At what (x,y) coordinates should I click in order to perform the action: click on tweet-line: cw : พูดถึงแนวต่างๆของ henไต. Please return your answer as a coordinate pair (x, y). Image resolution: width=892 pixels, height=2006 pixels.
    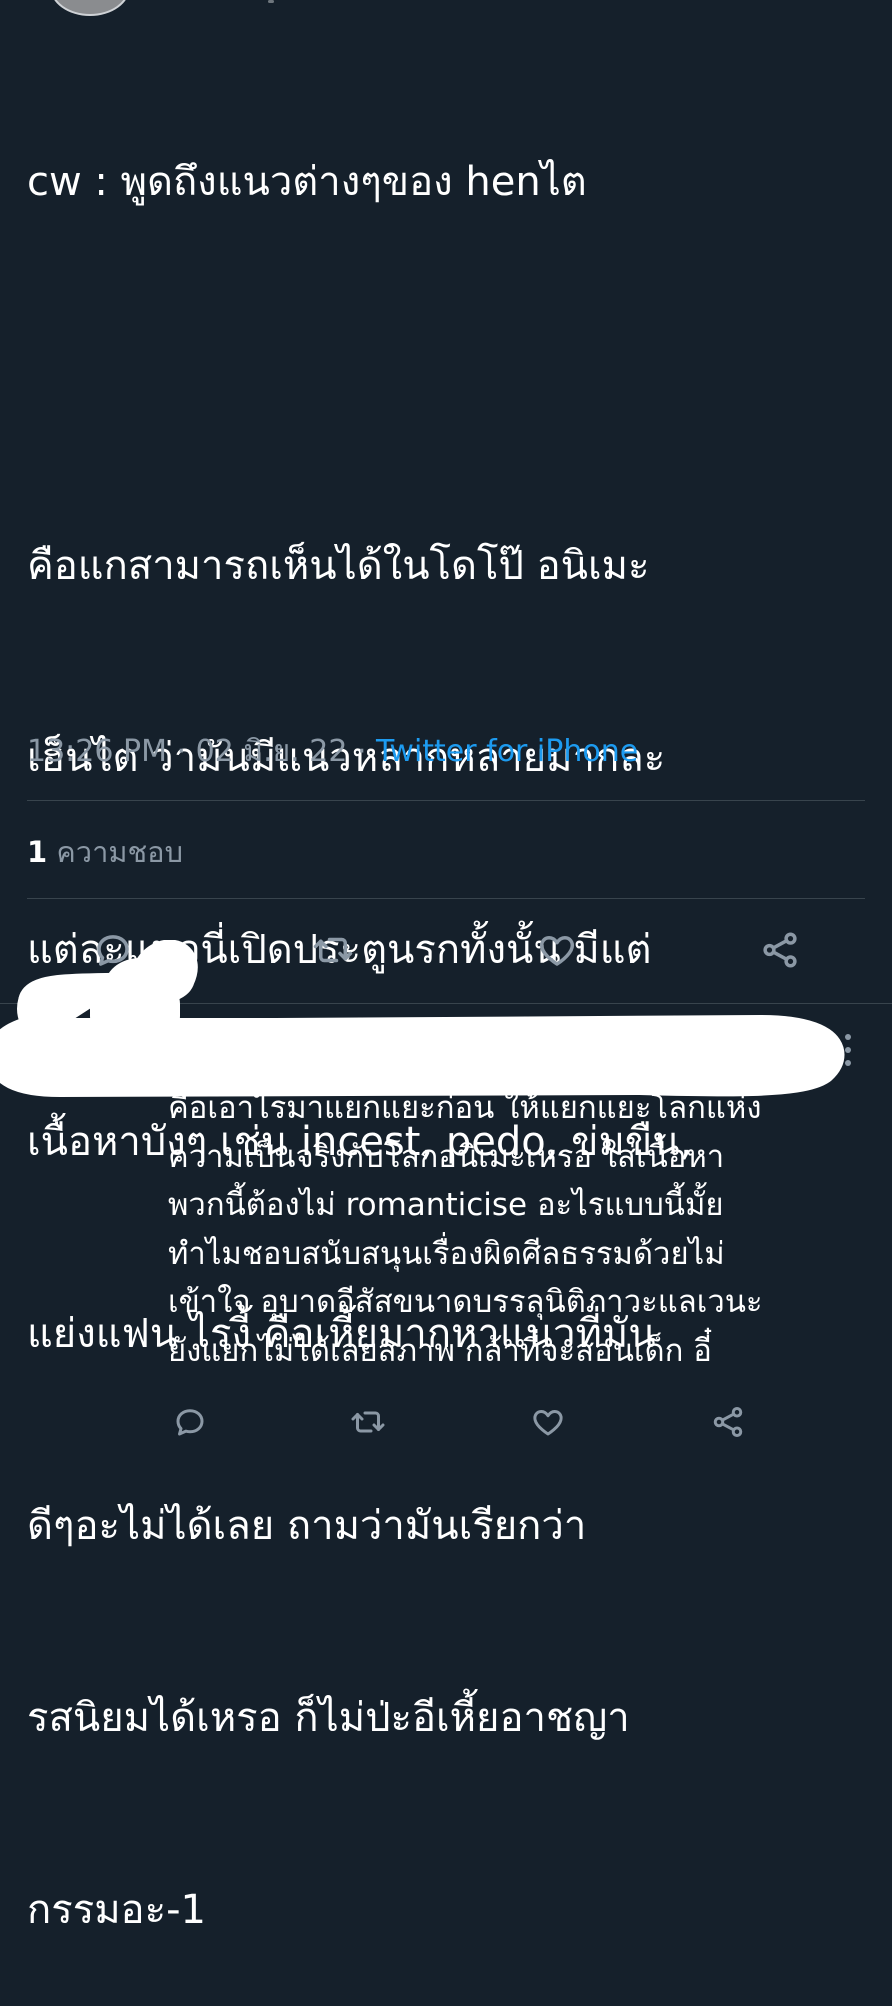
    Looking at the image, I should click on (307, 182).